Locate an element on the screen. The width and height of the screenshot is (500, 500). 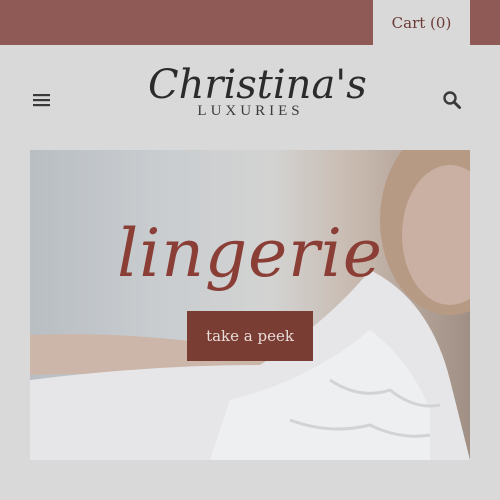
site-logo: Christina's LUXURIES is located at coordinates (257, 97).